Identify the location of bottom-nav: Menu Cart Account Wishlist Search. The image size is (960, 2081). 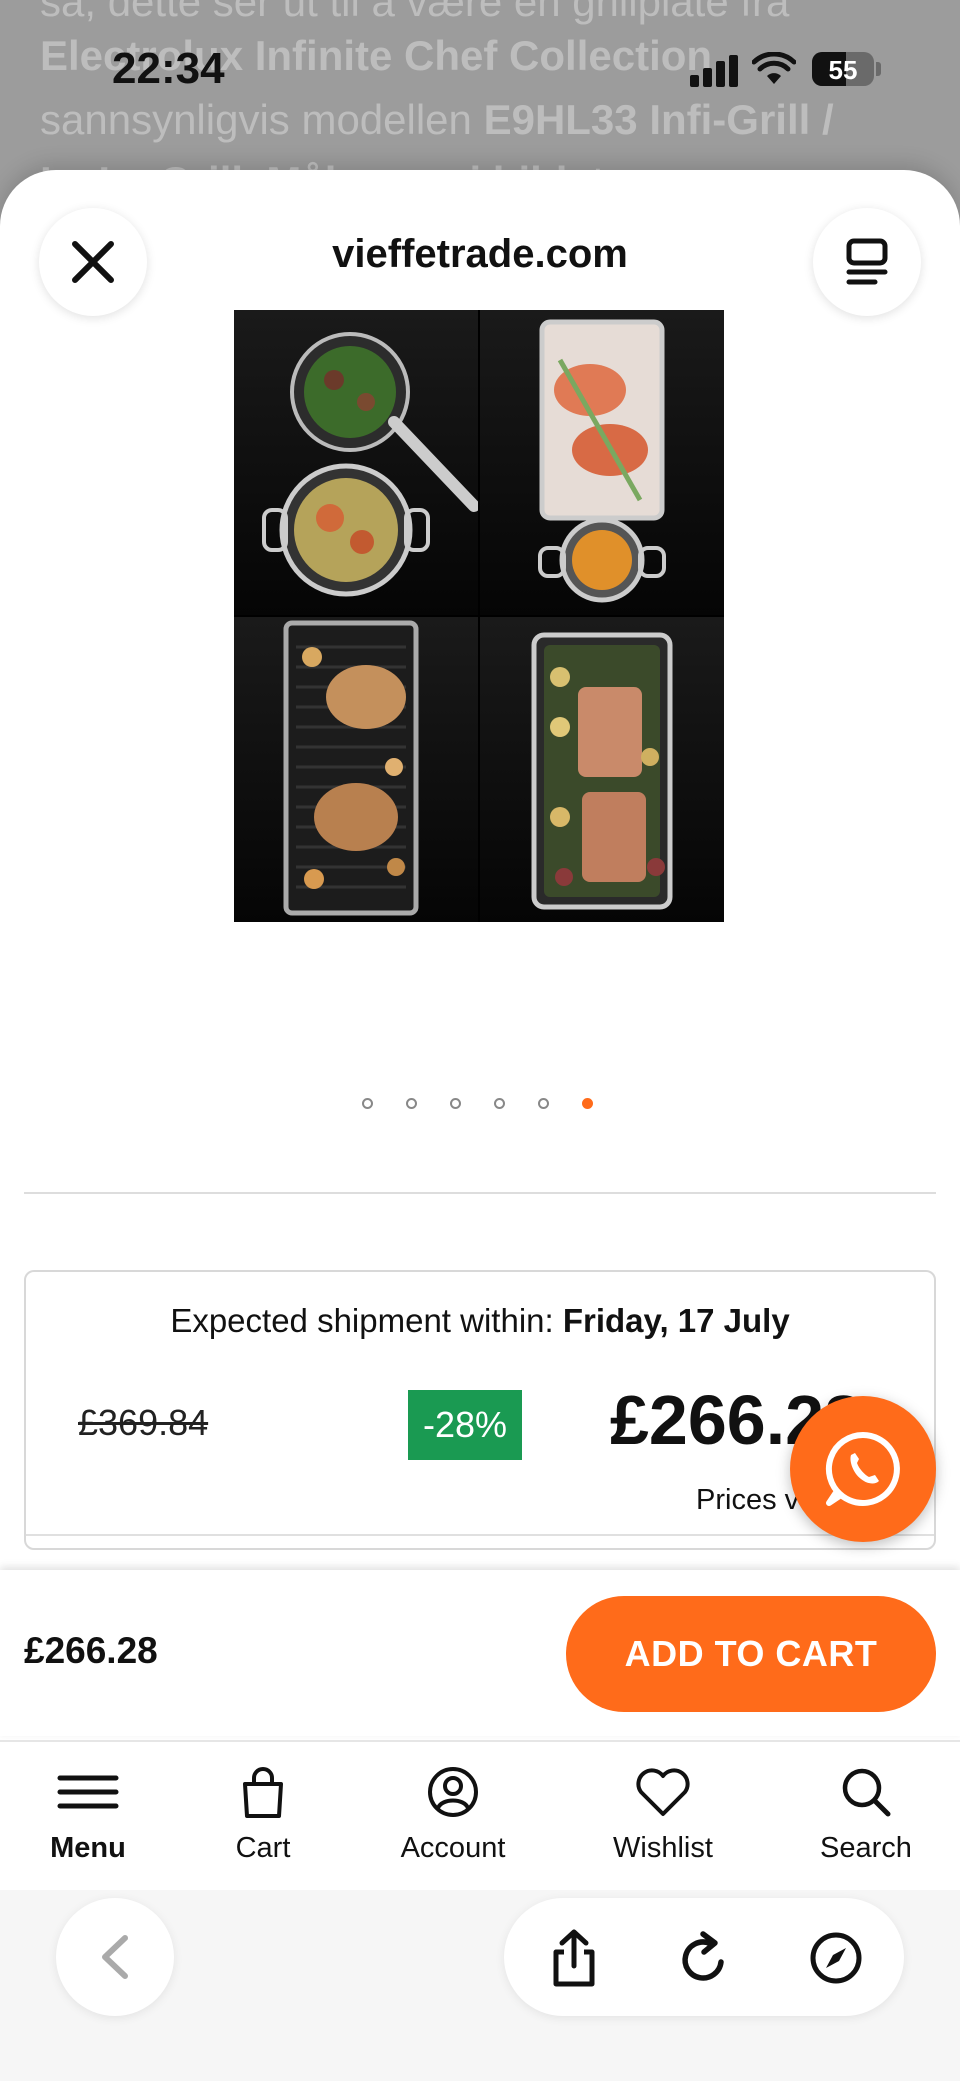
(480, 1815).